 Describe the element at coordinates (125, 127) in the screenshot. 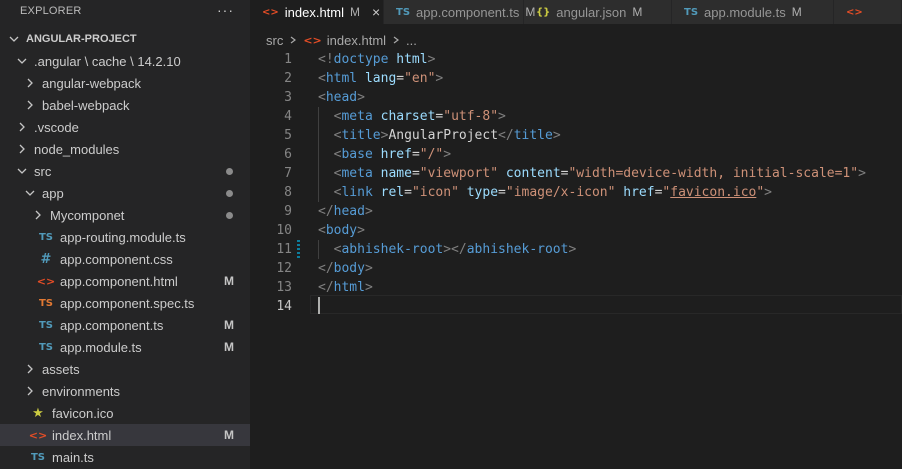

I see `tree-item-vscode: .vscode` at that location.